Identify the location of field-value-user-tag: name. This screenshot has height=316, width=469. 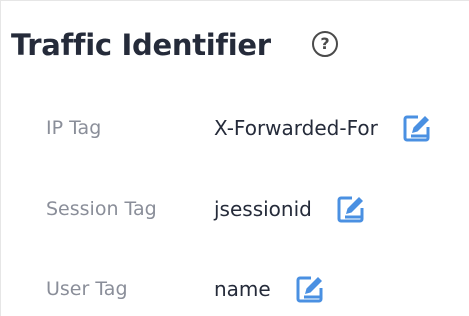
(242, 289).